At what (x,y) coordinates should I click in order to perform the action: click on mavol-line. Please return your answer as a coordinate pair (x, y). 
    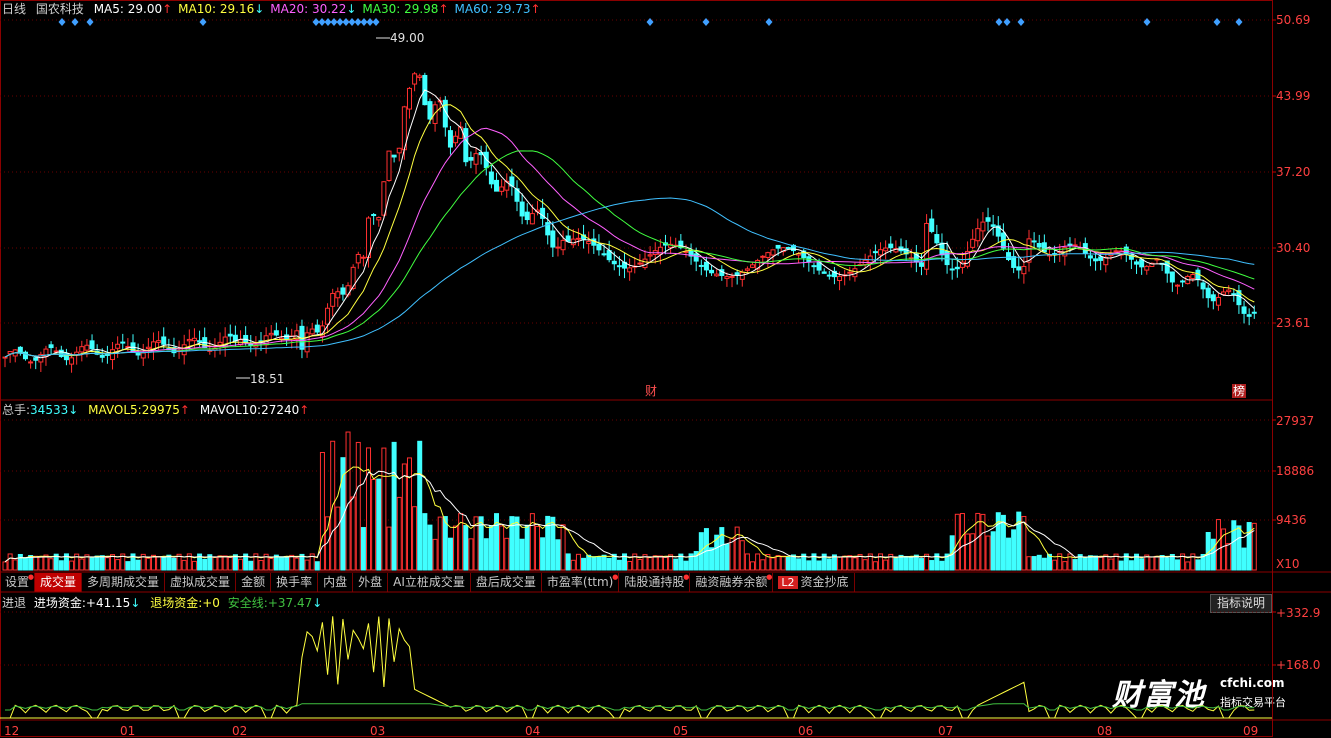
    Looking at the image, I should click on (629, 514).